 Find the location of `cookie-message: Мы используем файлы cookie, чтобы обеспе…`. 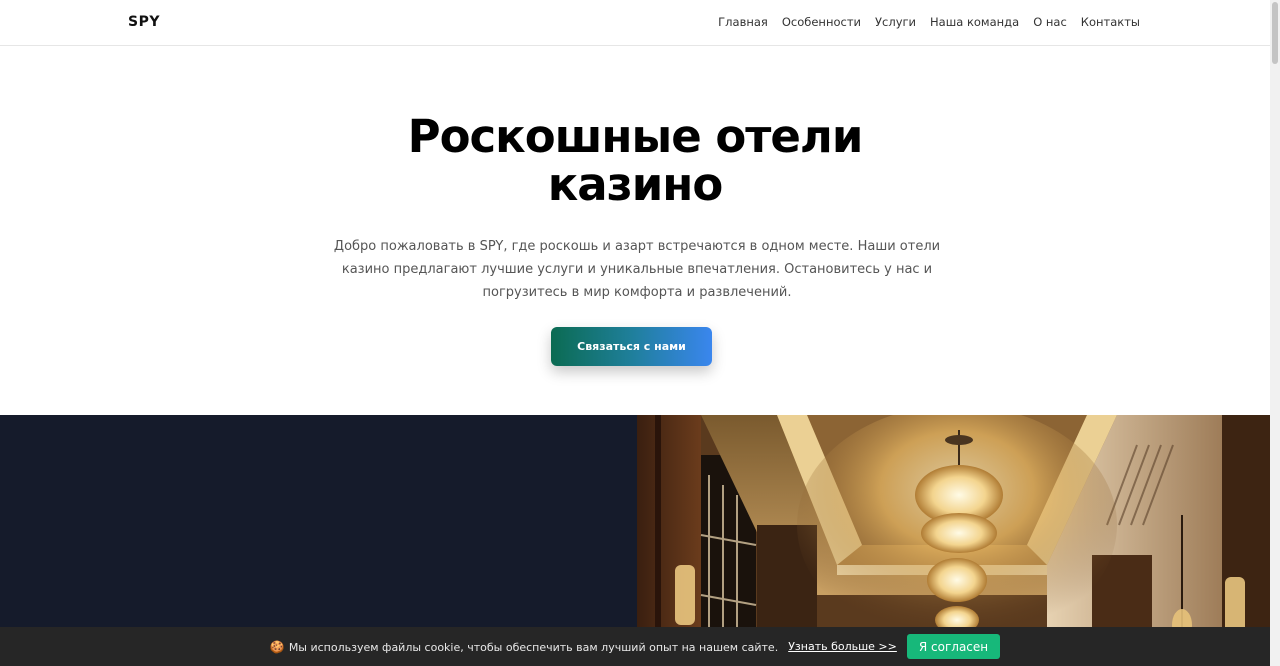

cookie-message: Мы используем файлы cookie, чтобы обеспе… is located at coordinates (533, 647).